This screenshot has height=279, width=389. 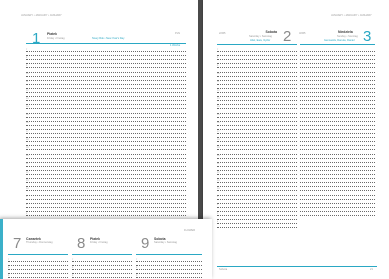 What do you see at coordinates (347, 36) in the screenshot?
I see `day3-subtitle: Sunday • Sonntag` at bounding box center [347, 36].